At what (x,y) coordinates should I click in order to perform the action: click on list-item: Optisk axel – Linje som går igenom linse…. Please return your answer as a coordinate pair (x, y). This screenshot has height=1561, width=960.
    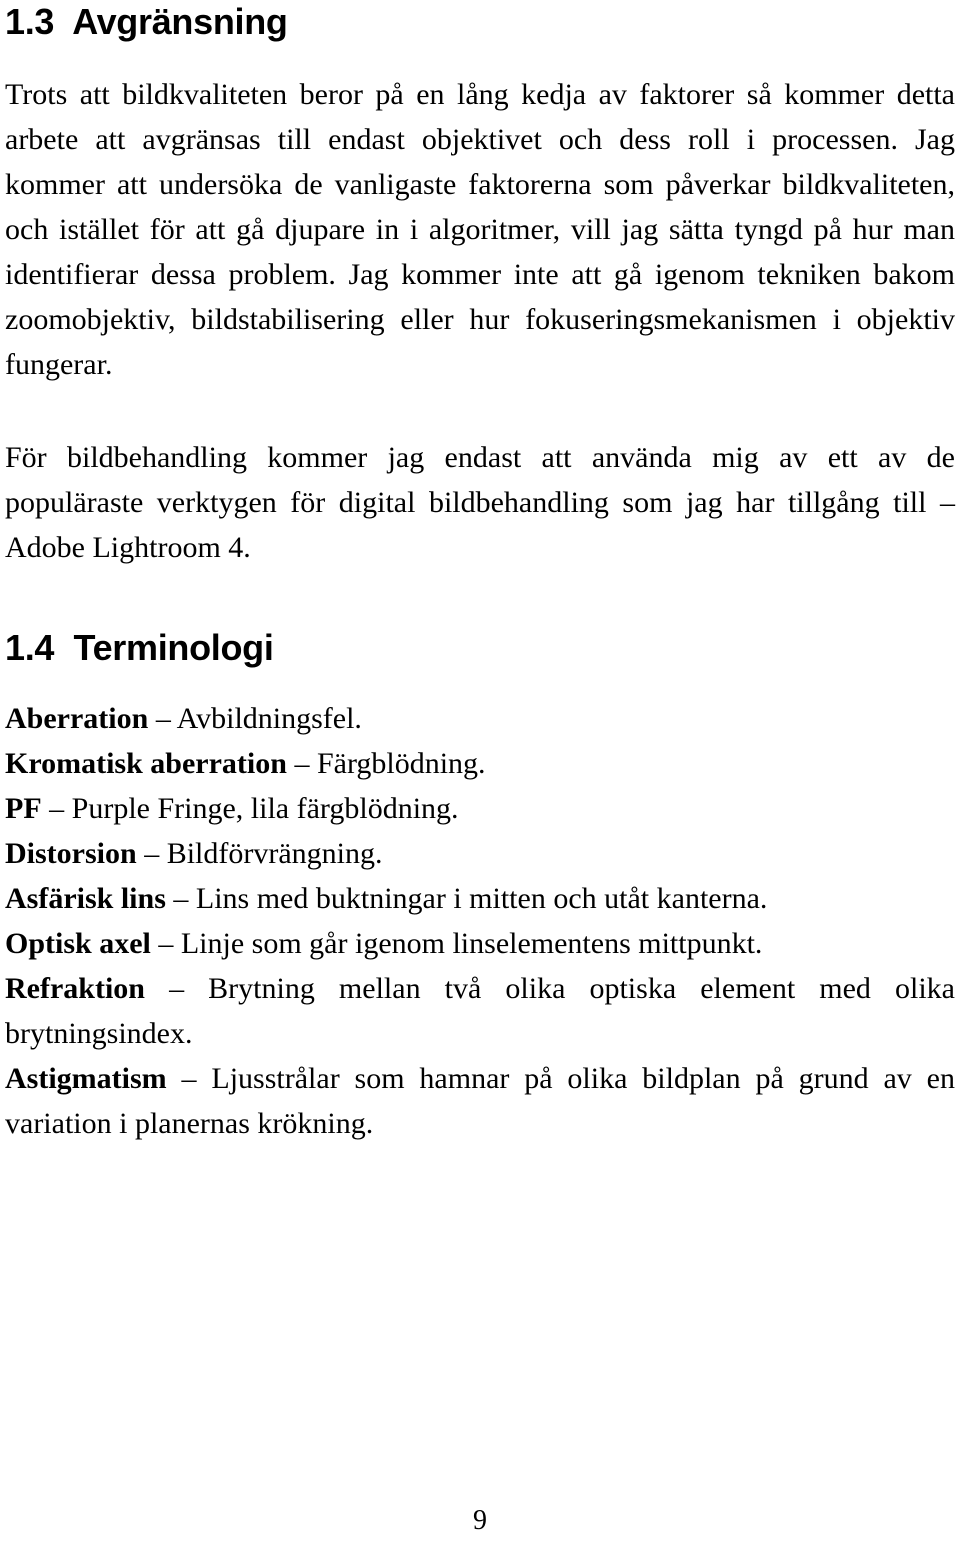
    Looking at the image, I should click on (480, 943).